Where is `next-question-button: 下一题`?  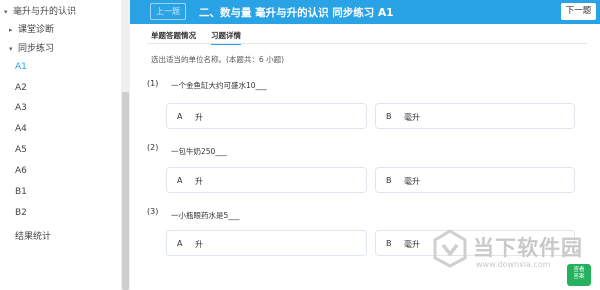 next-question-button: 下一题 is located at coordinates (578, 11).